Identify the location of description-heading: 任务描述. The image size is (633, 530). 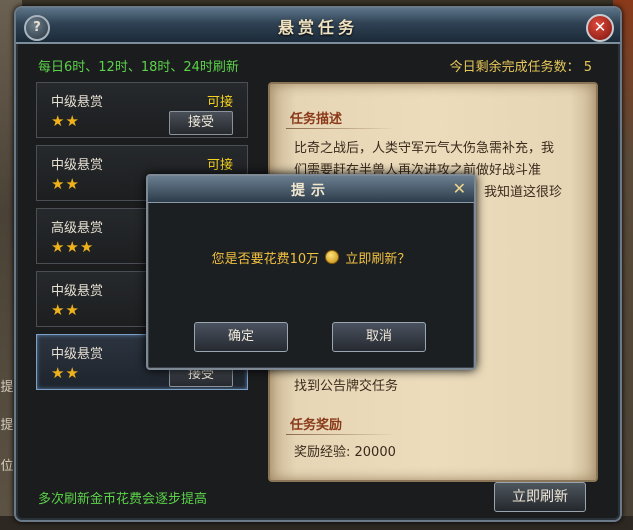
(316, 119).